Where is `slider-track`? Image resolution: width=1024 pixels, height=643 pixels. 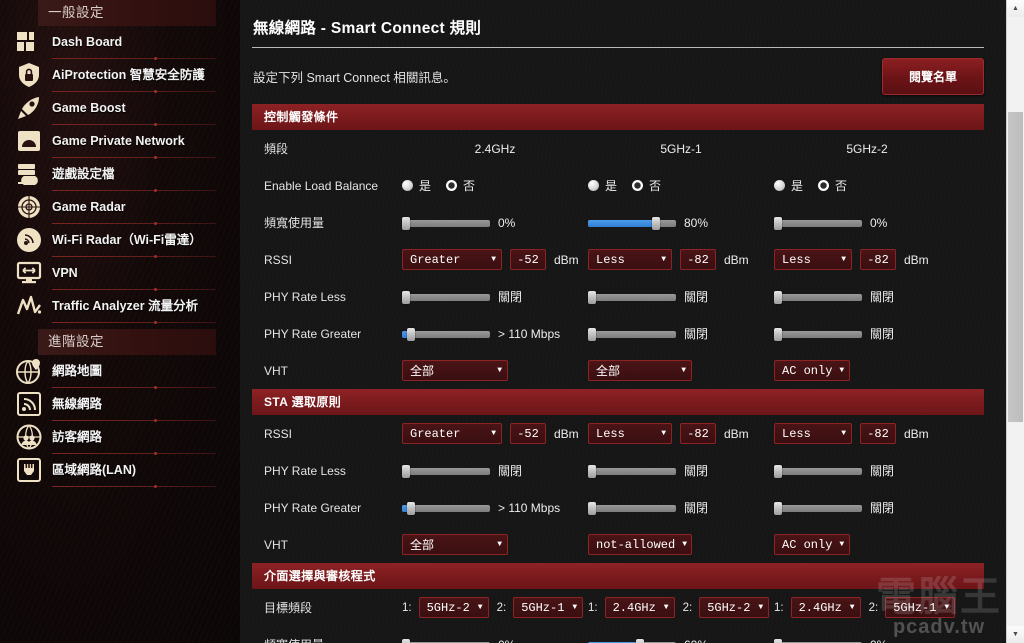
slider-track is located at coordinates (632, 297).